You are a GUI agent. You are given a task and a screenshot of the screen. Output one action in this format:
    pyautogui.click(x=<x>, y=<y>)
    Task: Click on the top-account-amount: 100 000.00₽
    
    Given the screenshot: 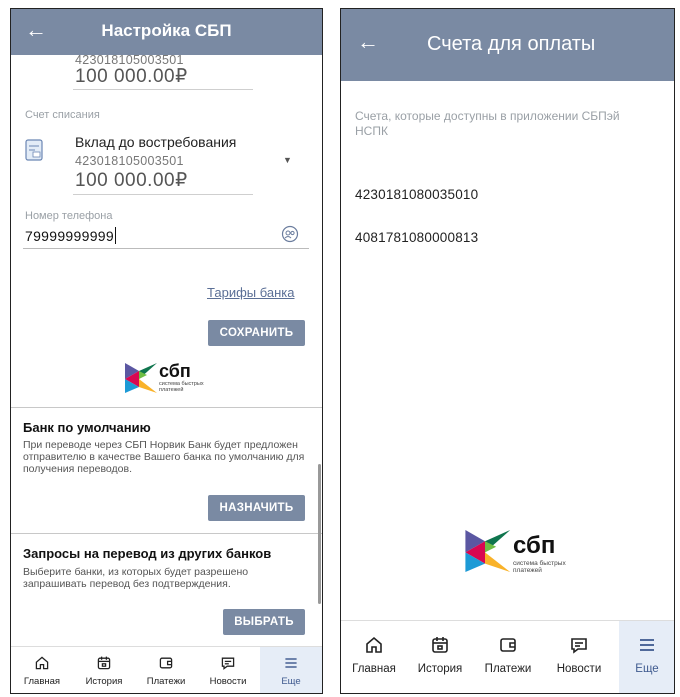 What is the action you would take?
    pyautogui.click(x=131, y=76)
    